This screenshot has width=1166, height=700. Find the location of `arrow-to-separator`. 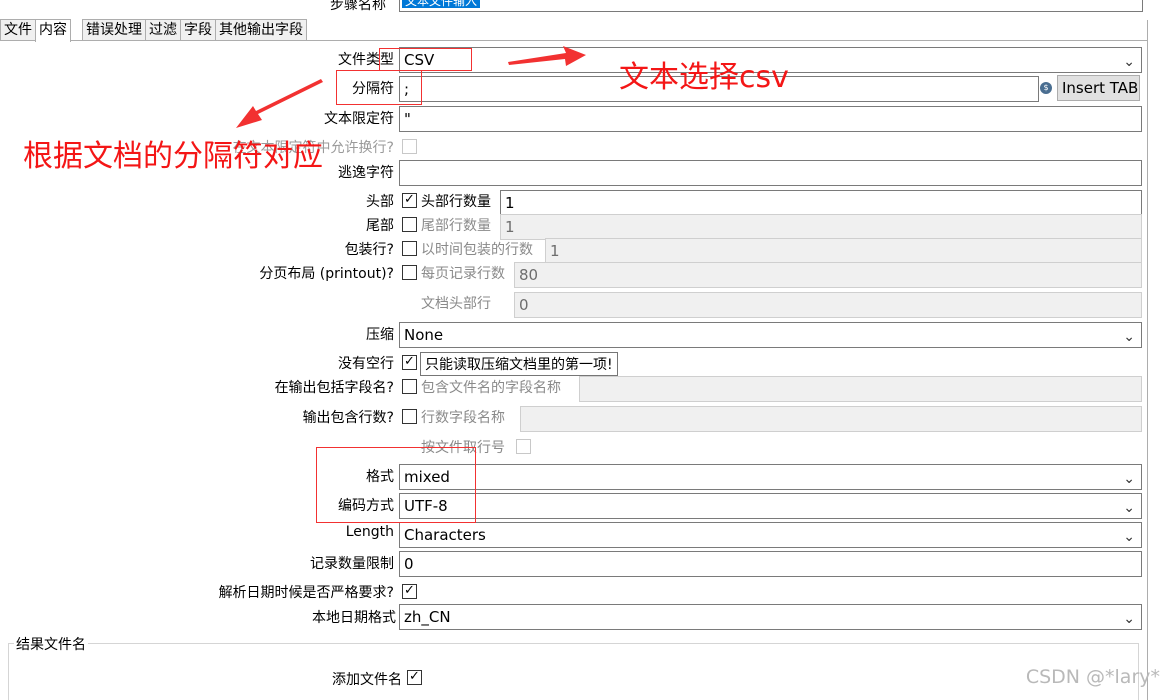

arrow-to-separator is located at coordinates (279, 103).